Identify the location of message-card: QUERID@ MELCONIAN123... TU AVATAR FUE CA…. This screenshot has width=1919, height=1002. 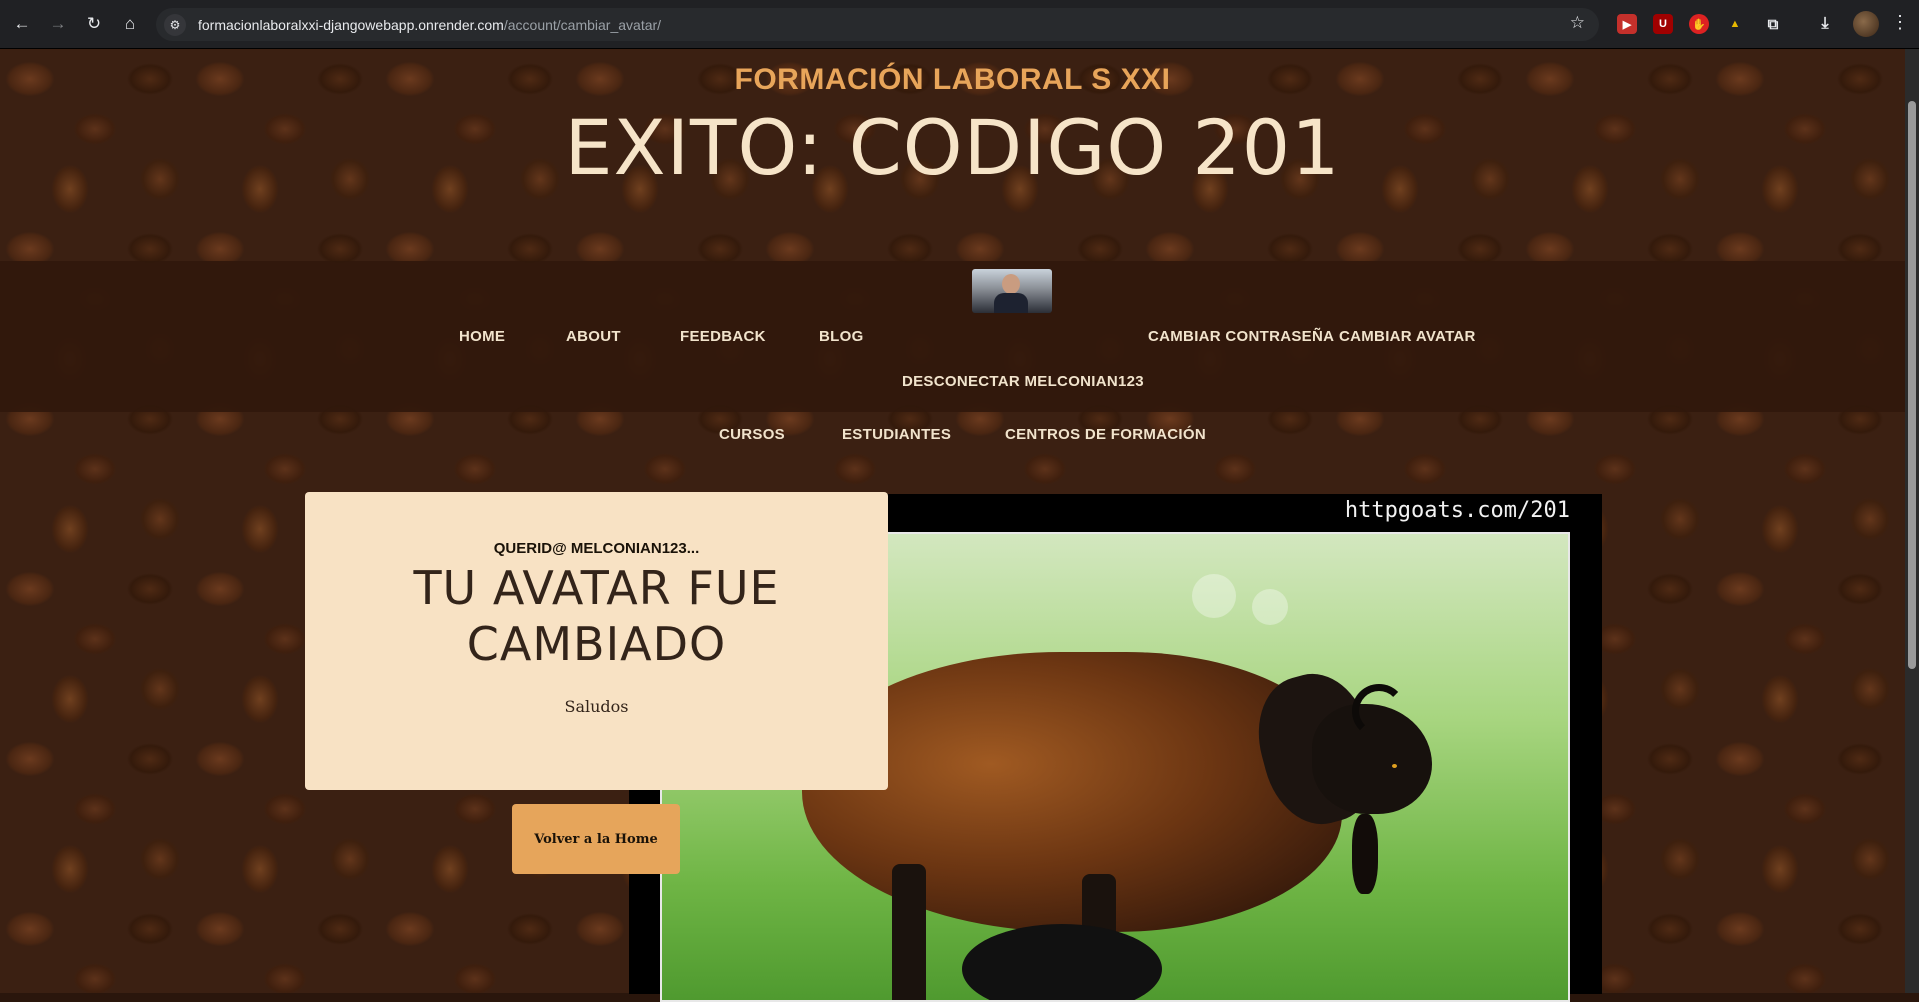
(596, 641).